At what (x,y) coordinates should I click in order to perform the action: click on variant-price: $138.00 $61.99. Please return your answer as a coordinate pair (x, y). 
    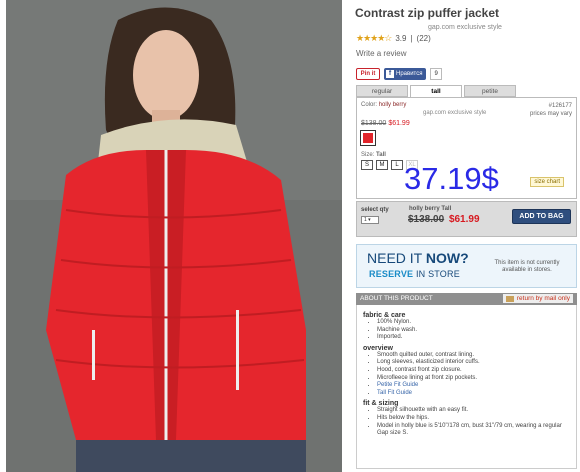
    Looking at the image, I should click on (385, 123).